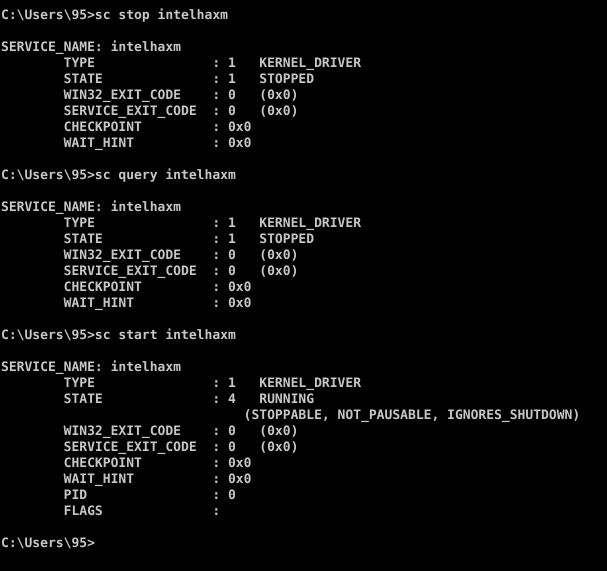 Image resolution: width=607 pixels, height=571 pixels. Describe the element at coordinates (158, 399) in the screenshot. I see `console-output-line: STATE : 4 RUNNING` at that location.